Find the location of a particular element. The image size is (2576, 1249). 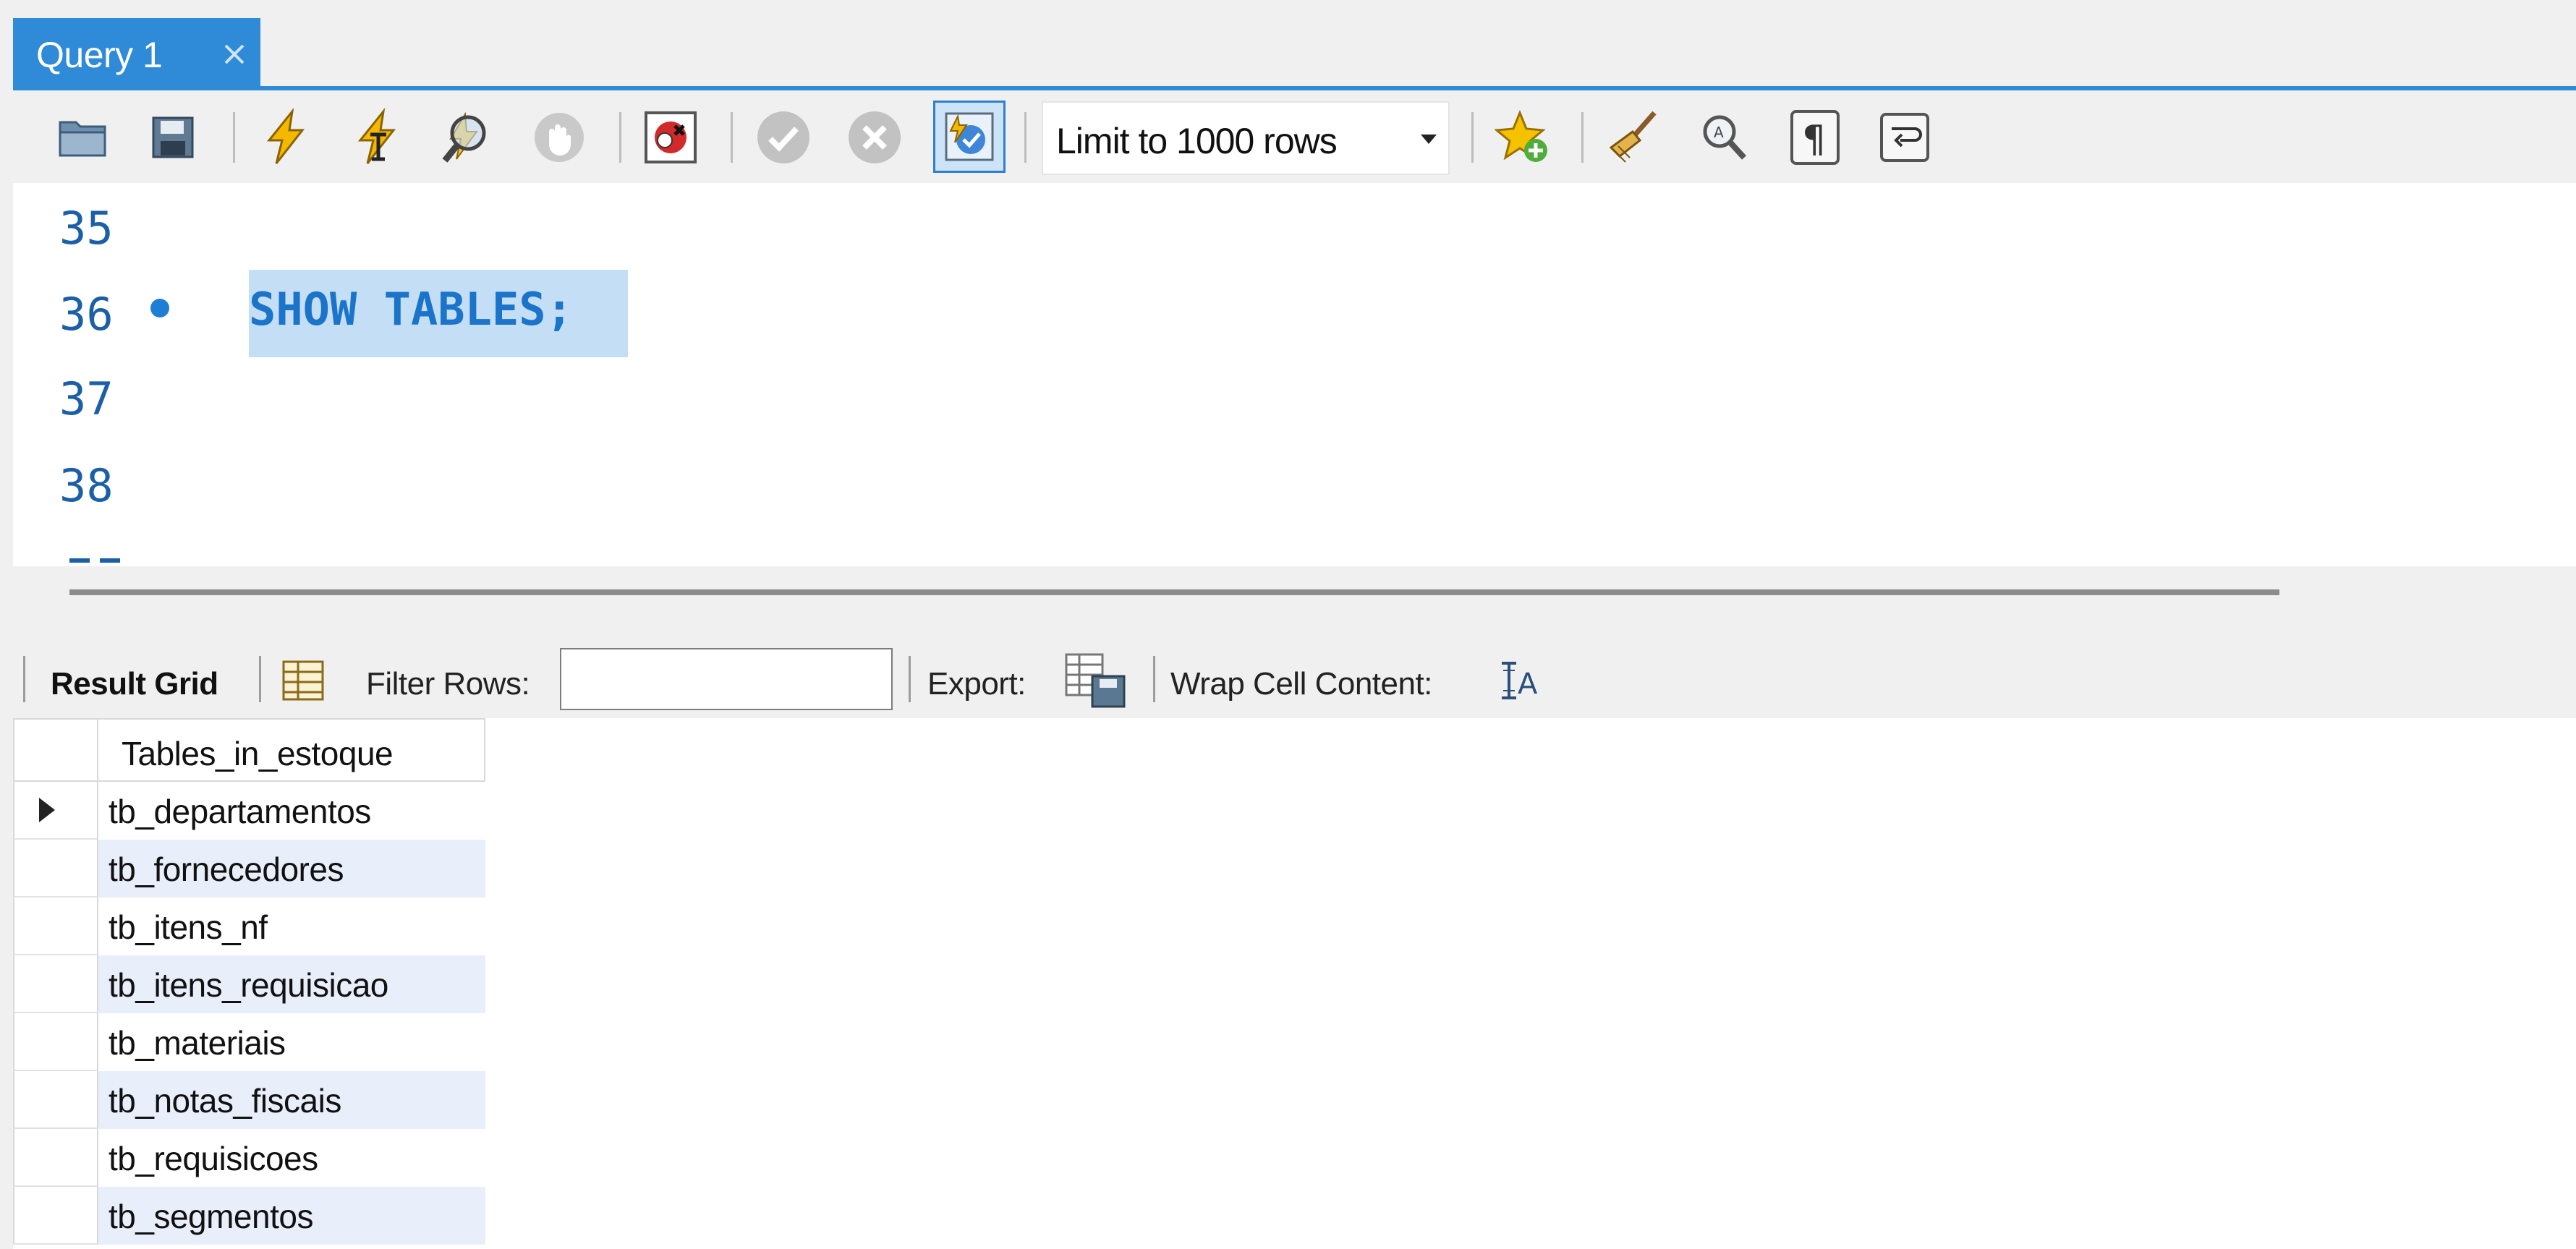

panel-splitter is located at coordinates (1288, 602).